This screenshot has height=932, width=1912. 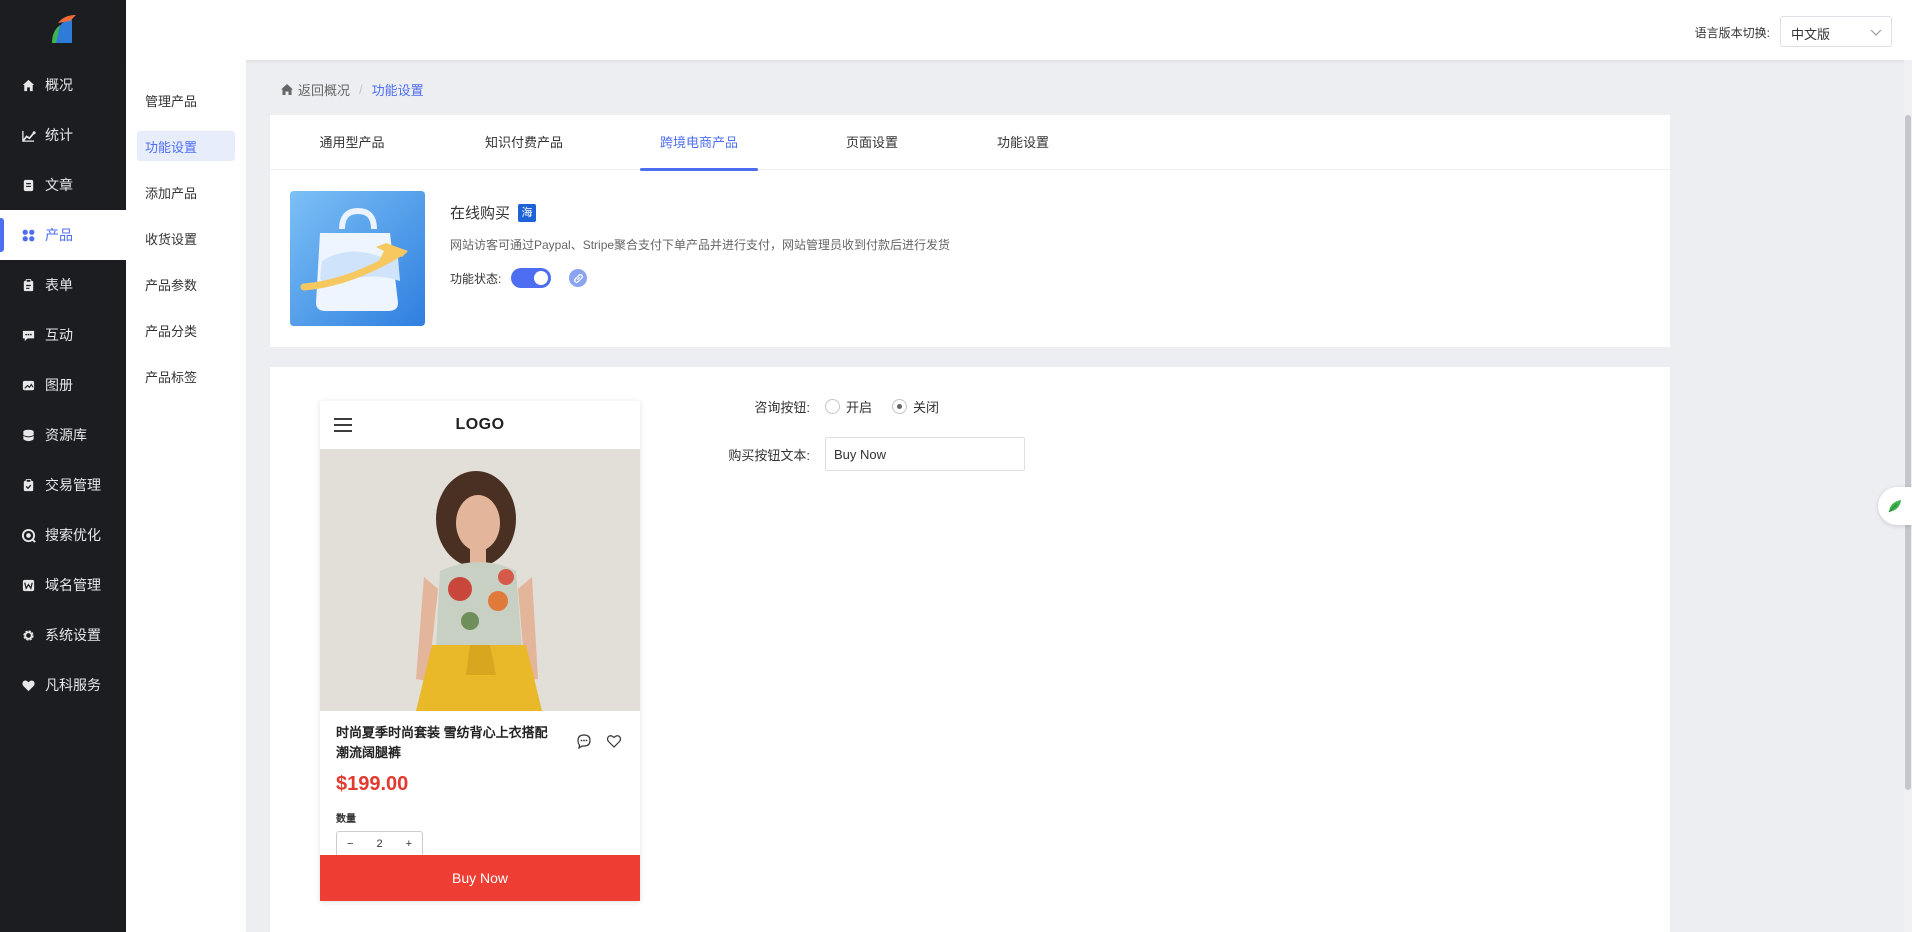 I want to click on breadcrumb-back-link: 返回概况, so click(x=315, y=89).